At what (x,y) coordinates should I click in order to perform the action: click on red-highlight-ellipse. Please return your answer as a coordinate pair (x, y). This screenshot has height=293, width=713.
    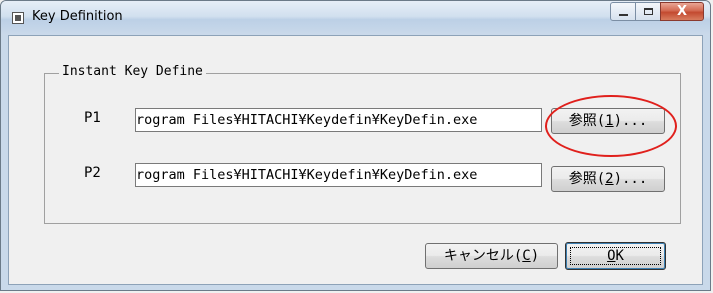
    Looking at the image, I should click on (611, 126).